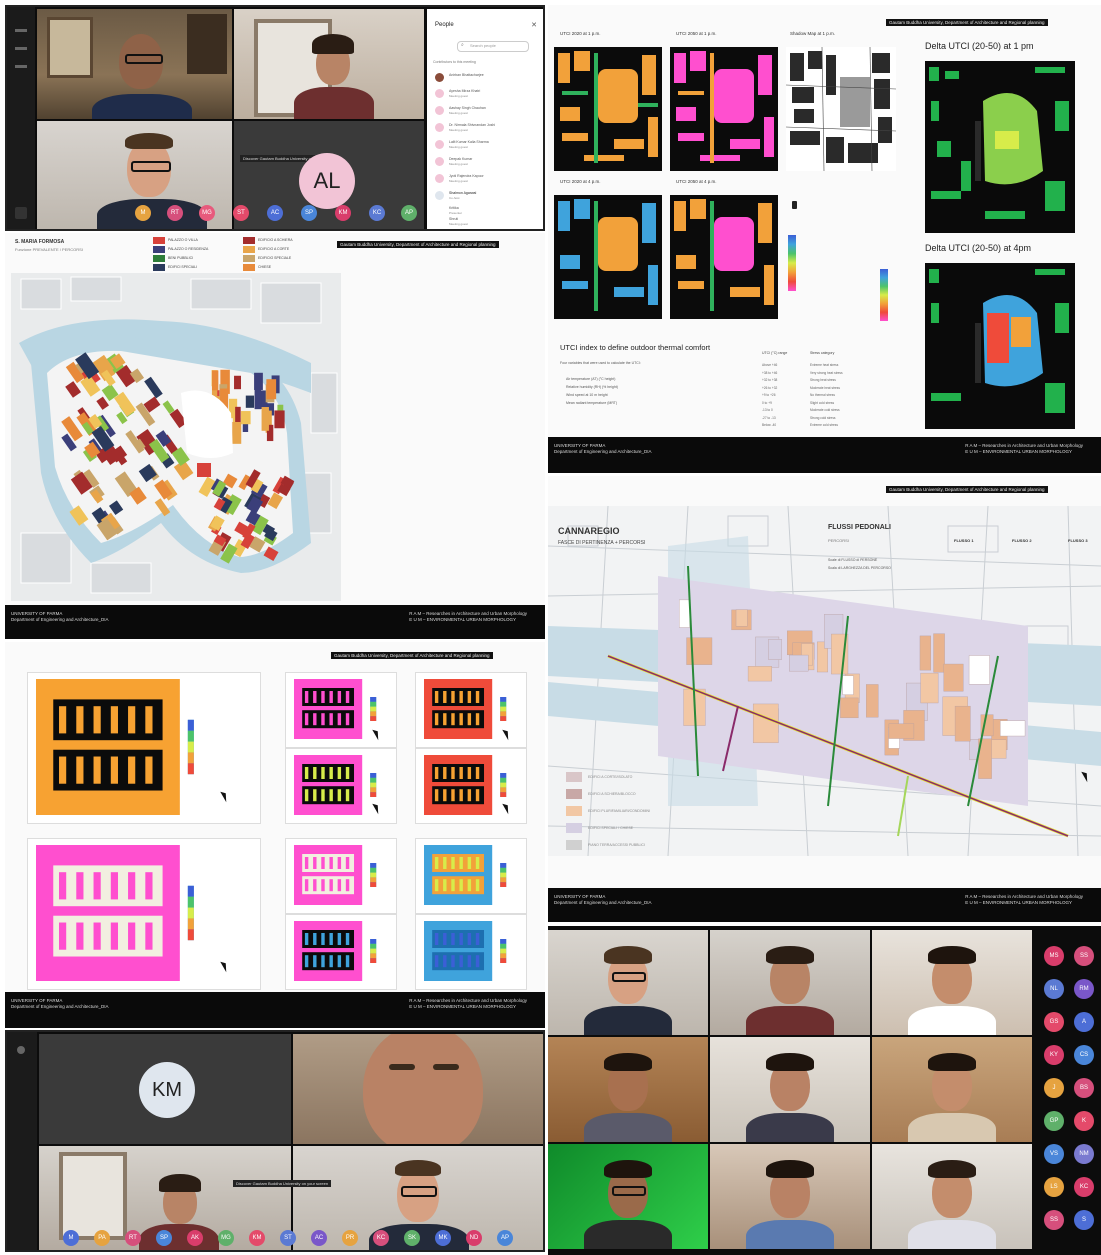 The width and height of the screenshot is (1101, 1255). I want to click on variable-item: Relative humidity (RH) (% height), so click(592, 387).